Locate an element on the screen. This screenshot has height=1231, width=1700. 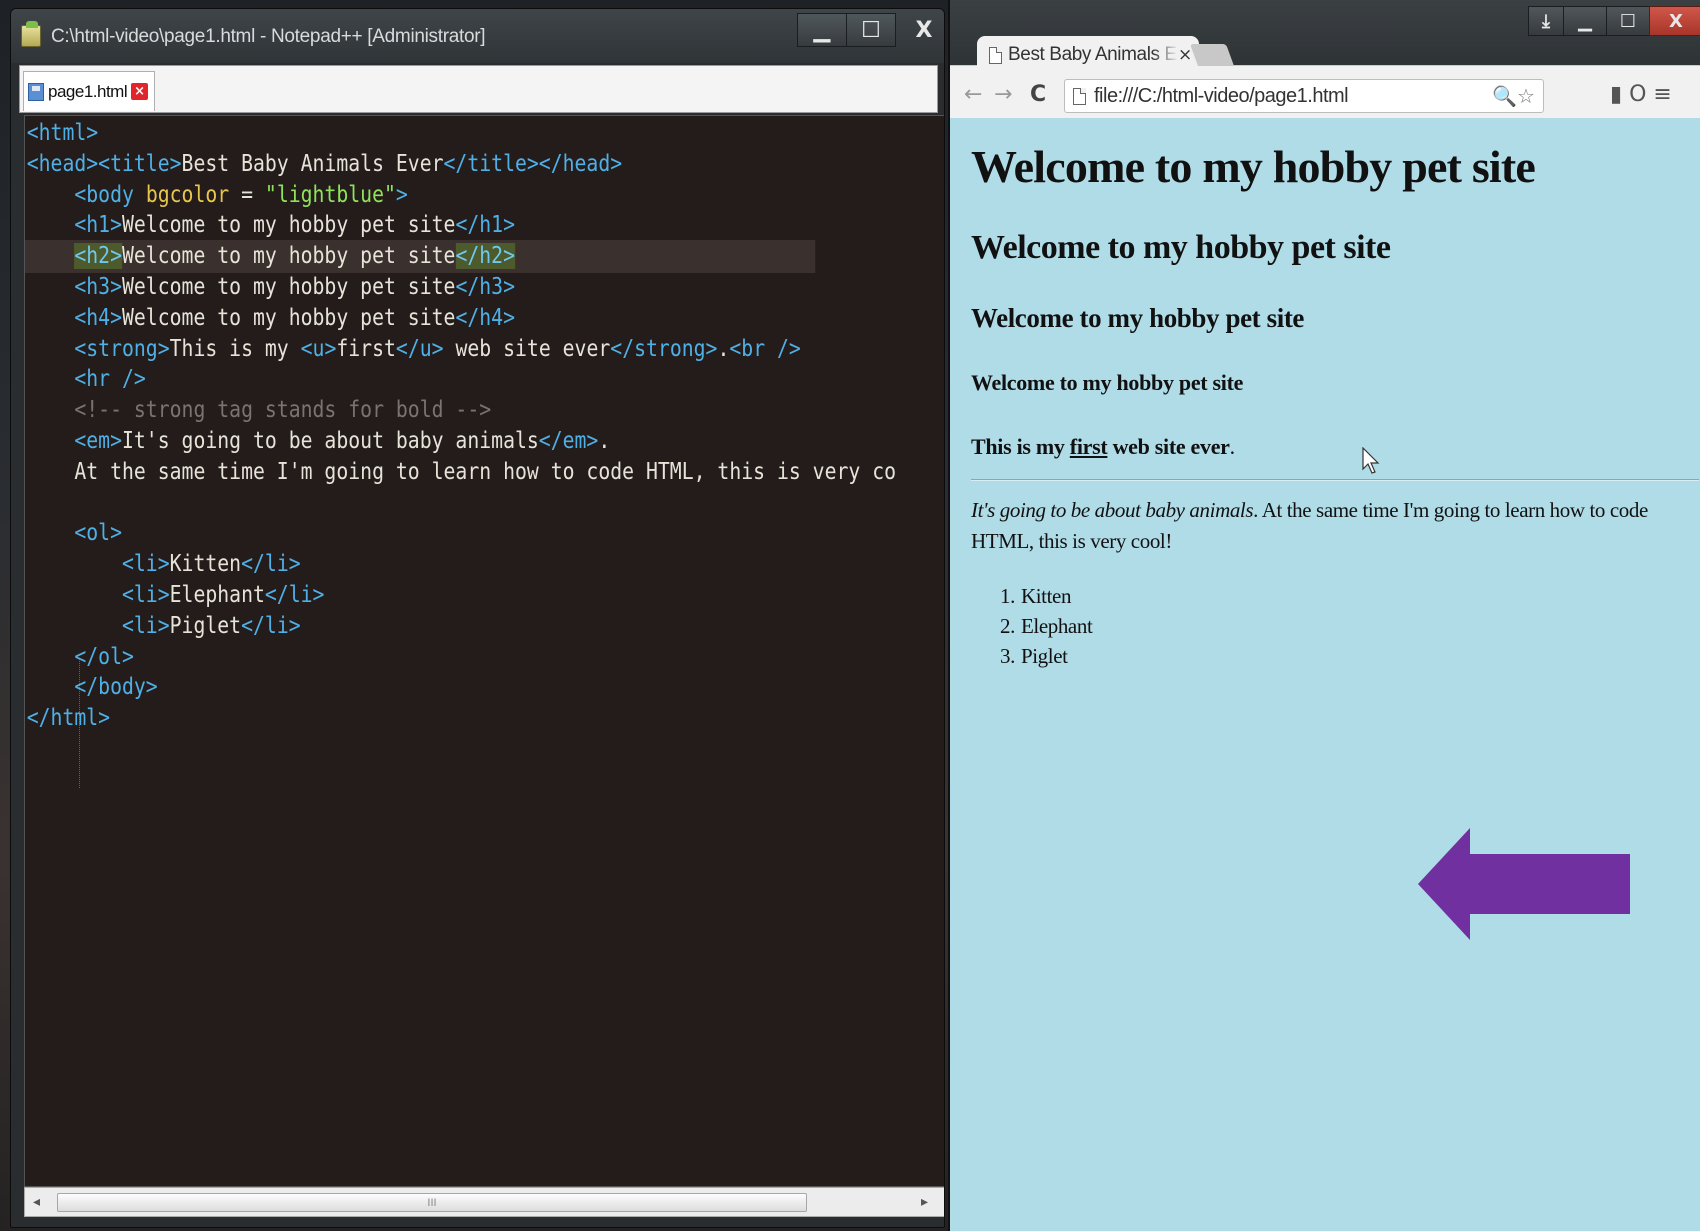
list-item-number: 2. is located at coordinates (1007, 626).